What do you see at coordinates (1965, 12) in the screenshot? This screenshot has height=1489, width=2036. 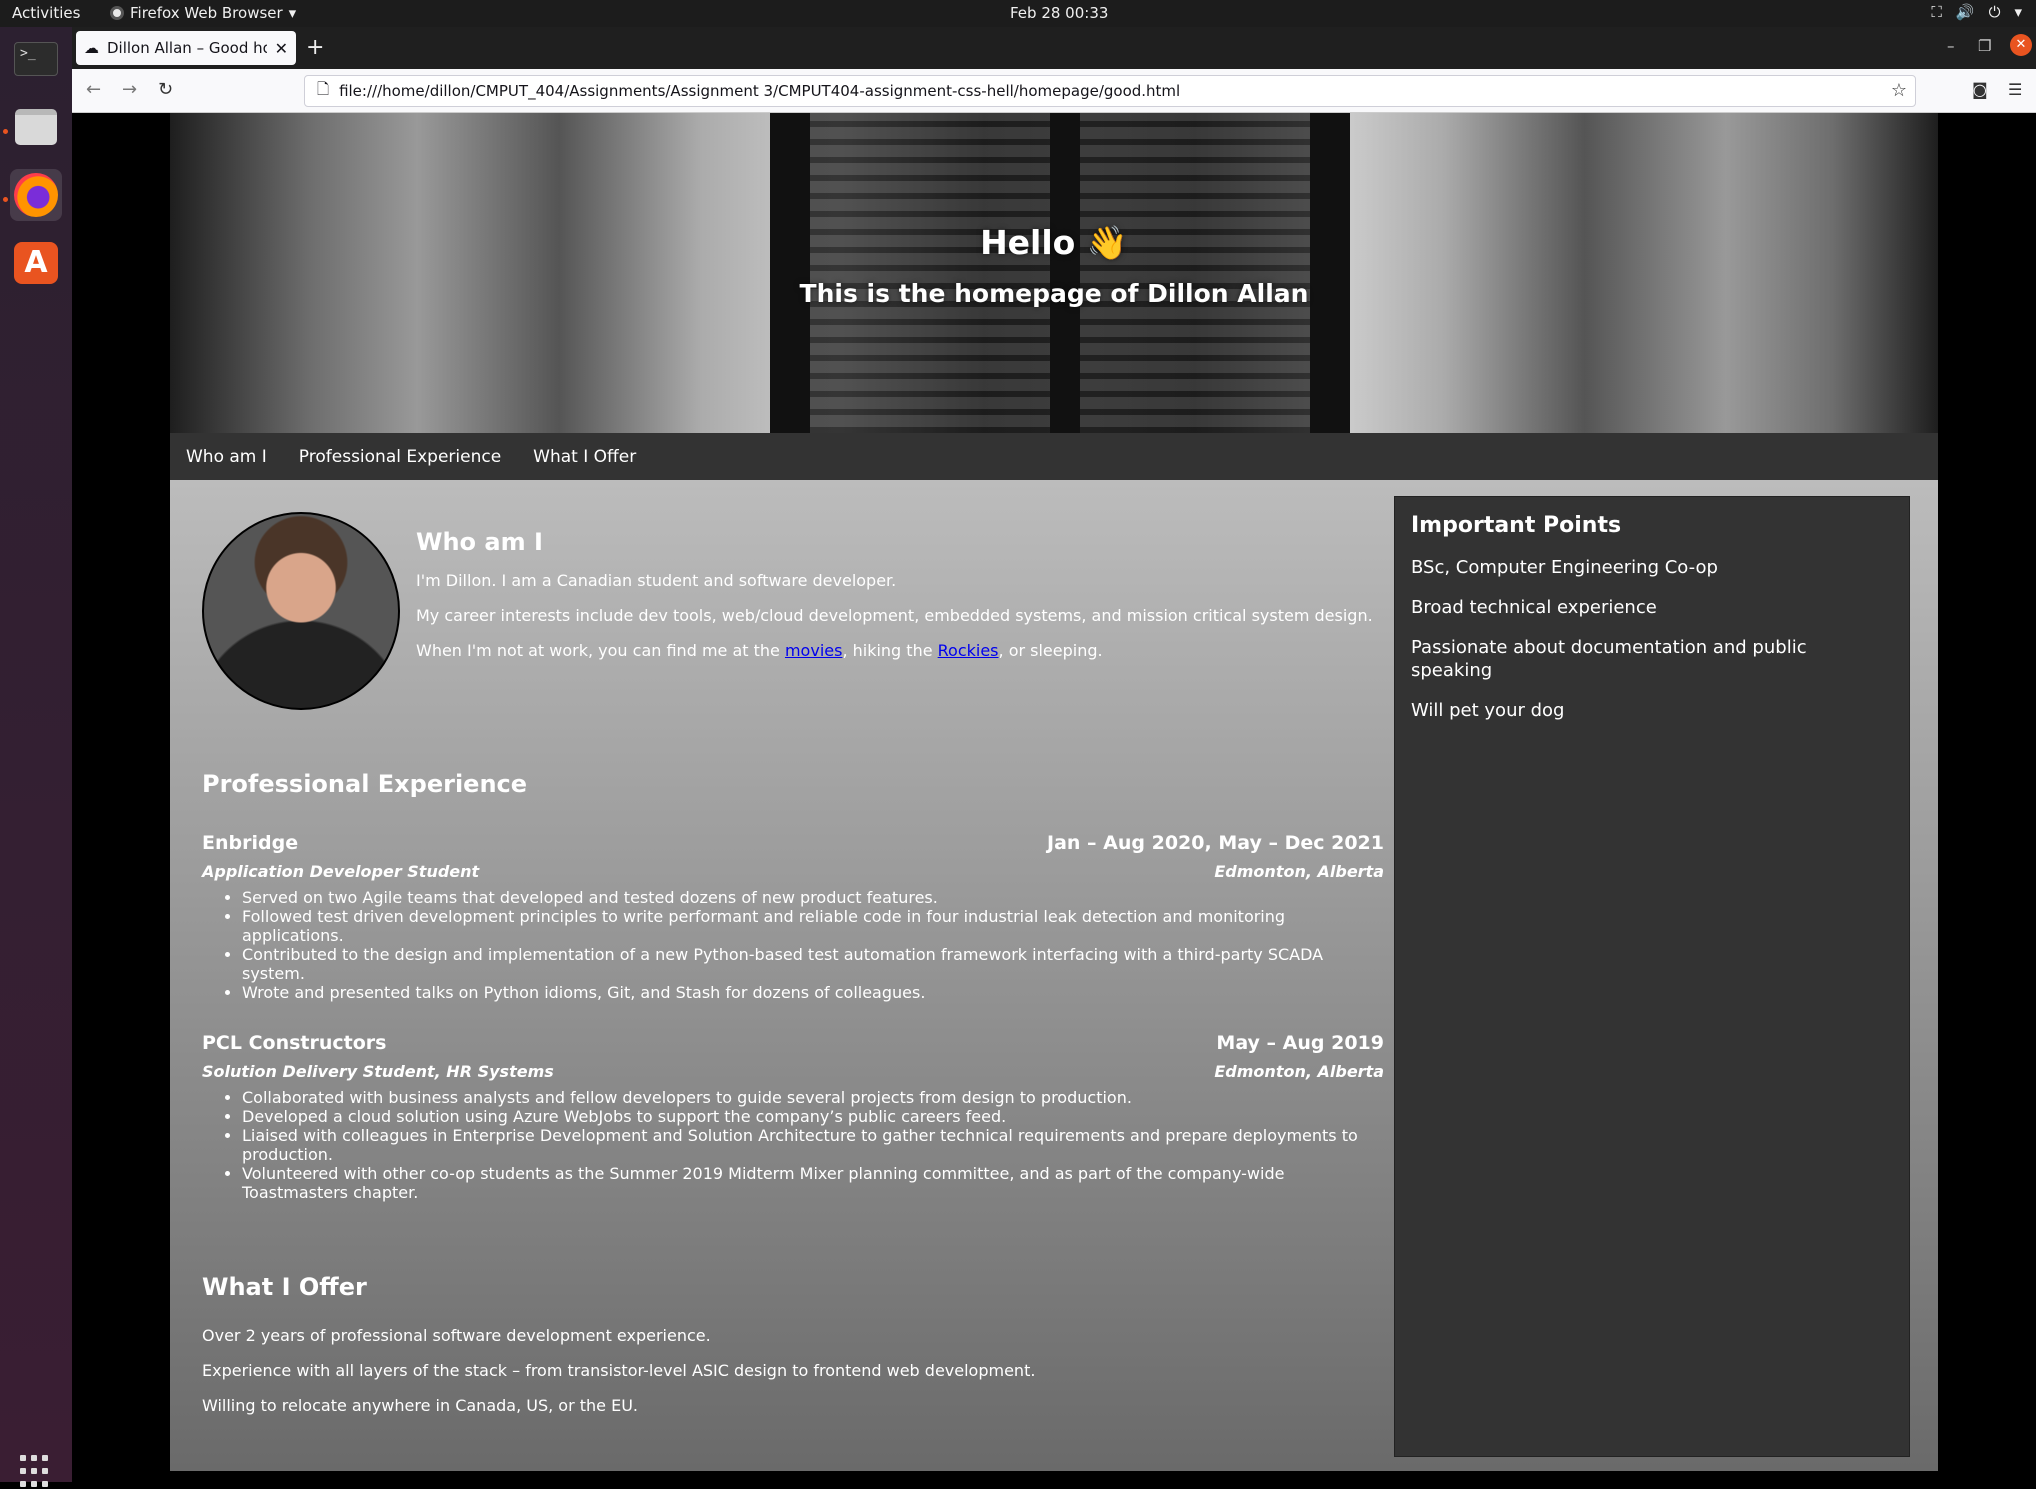 I see `volume-icon: 🔊` at bounding box center [1965, 12].